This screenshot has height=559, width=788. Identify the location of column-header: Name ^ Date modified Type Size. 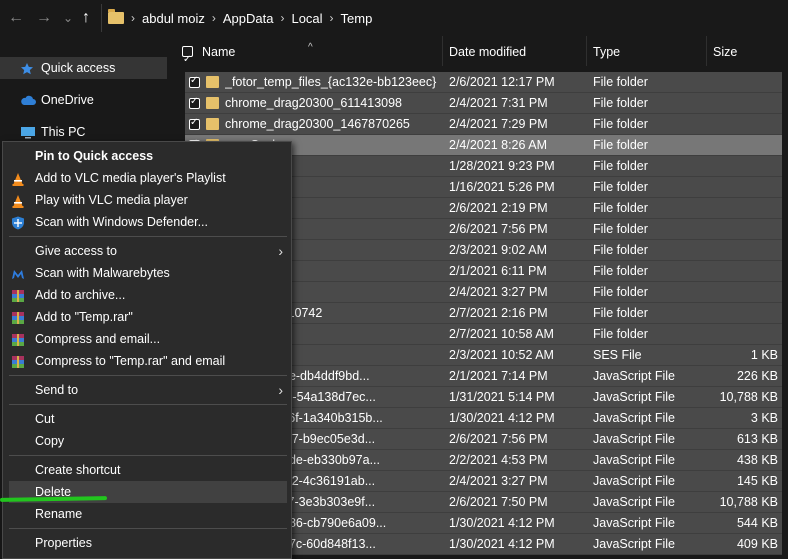
(480, 56).